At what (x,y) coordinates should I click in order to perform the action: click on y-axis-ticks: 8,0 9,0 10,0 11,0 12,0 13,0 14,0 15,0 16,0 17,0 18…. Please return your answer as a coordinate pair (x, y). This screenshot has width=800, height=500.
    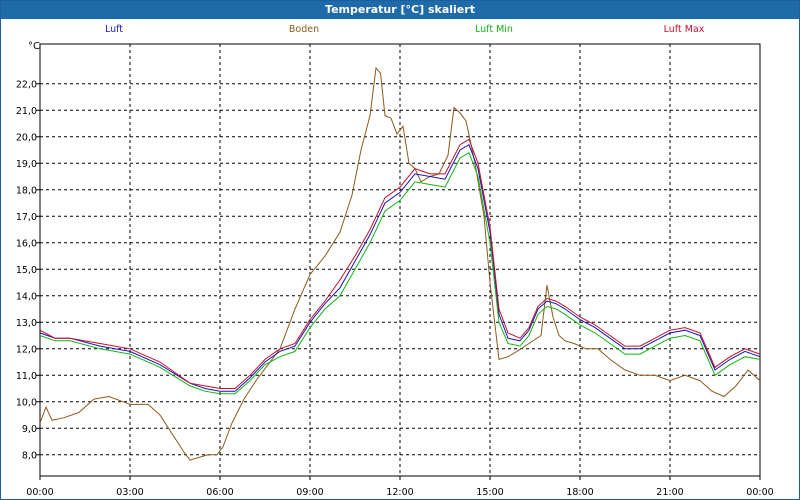
    Looking at the image, I should click on (28, 270).